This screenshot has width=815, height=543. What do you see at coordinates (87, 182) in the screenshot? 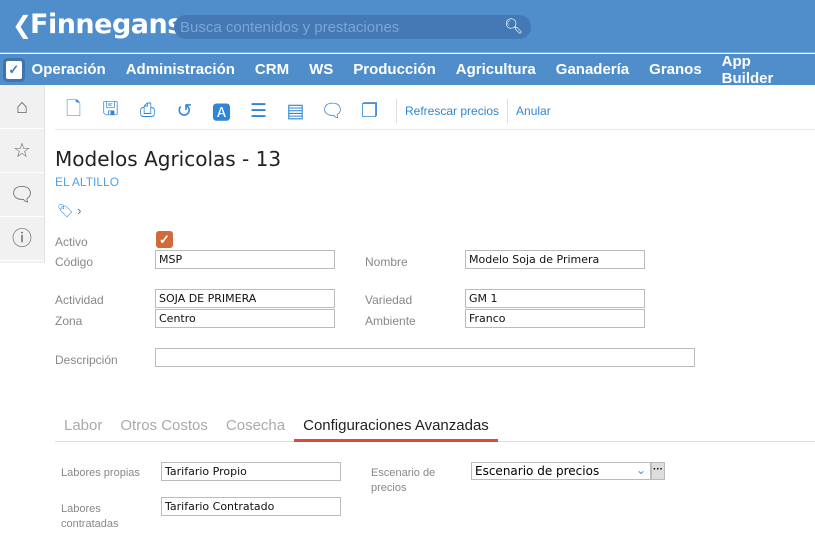
I see `company-link: EL ALTILLO` at bounding box center [87, 182].